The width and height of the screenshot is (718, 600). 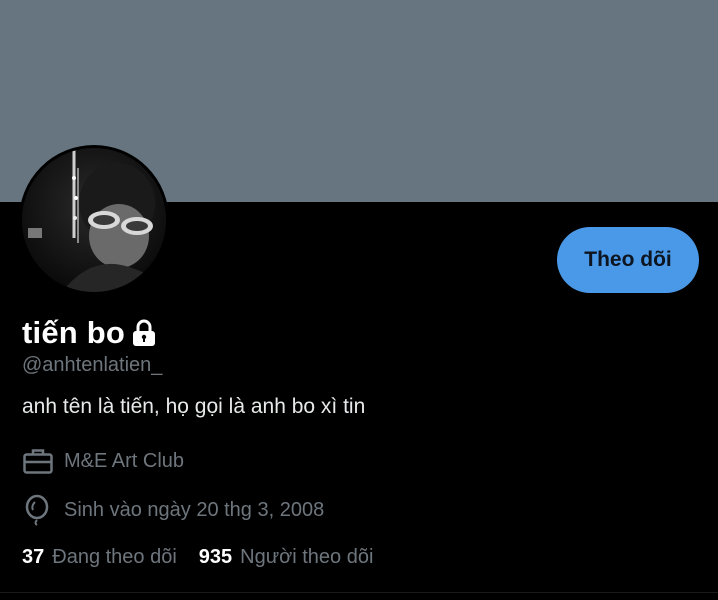 What do you see at coordinates (124, 460) in the screenshot?
I see `work-text: M&E Art Club` at bounding box center [124, 460].